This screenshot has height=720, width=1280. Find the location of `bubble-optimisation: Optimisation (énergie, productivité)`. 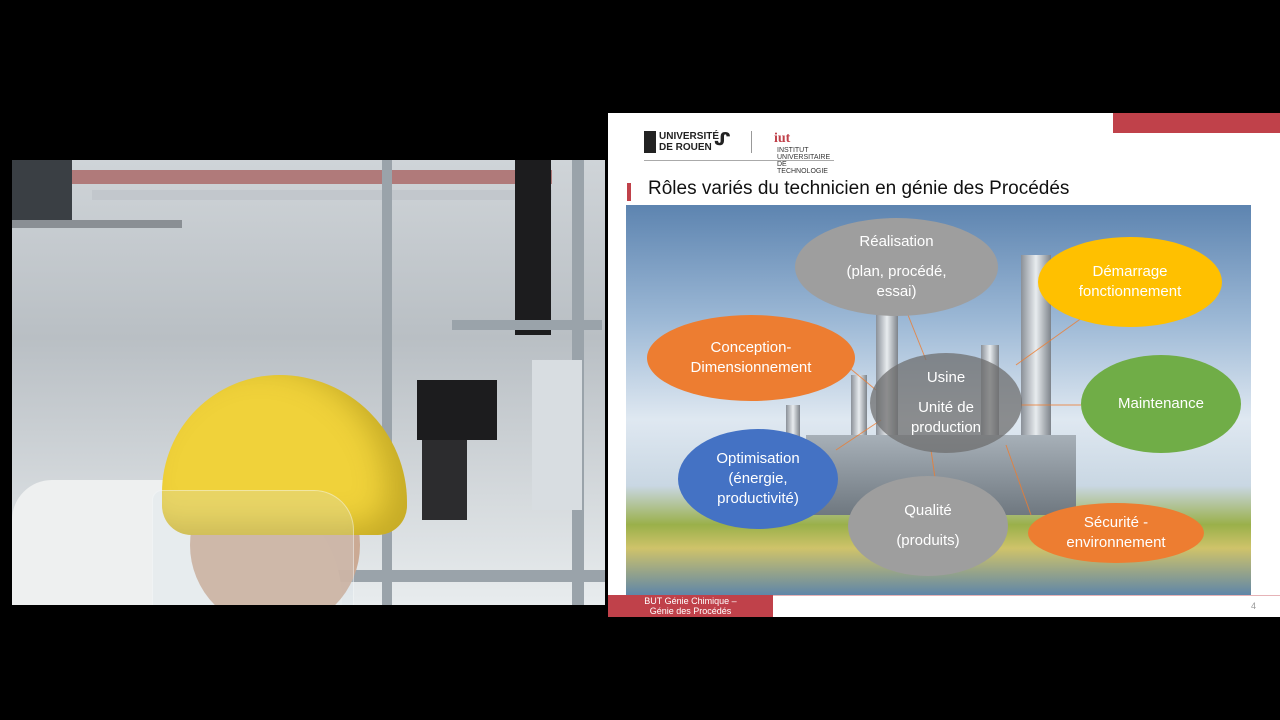

bubble-optimisation: Optimisation (énergie, productivité) is located at coordinates (758, 479).